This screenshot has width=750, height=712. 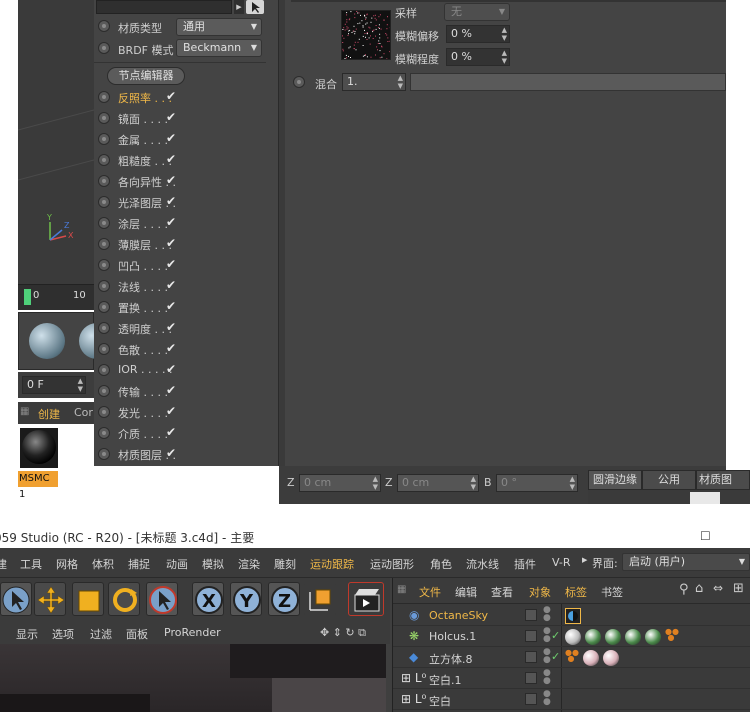 What do you see at coordinates (145, 98) in the screenshot?
I see `channel-label: 反照率 . . .` at bounding box center [145, 98].